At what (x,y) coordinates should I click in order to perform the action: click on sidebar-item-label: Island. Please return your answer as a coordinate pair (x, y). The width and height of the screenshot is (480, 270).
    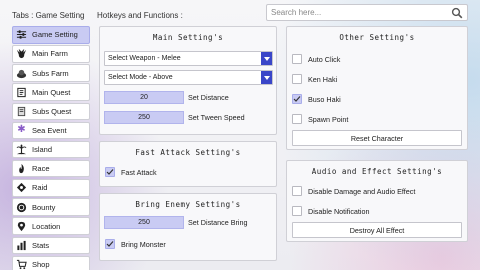
    Looking at the image, I should click on (42, 150).